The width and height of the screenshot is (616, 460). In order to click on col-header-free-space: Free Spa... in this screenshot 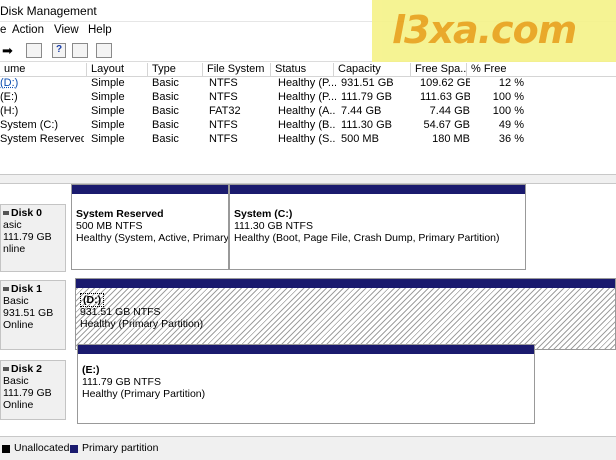, I will do `click(438, 70)`.